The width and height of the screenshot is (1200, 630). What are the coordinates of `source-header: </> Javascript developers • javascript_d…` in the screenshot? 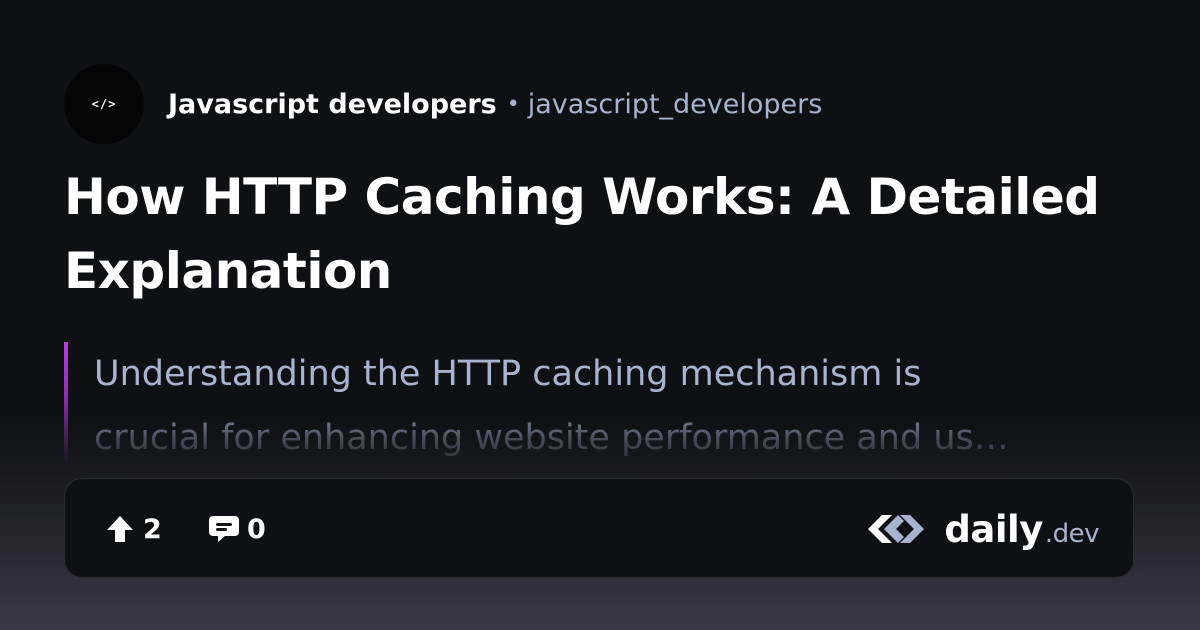 It's located at (443, 104).